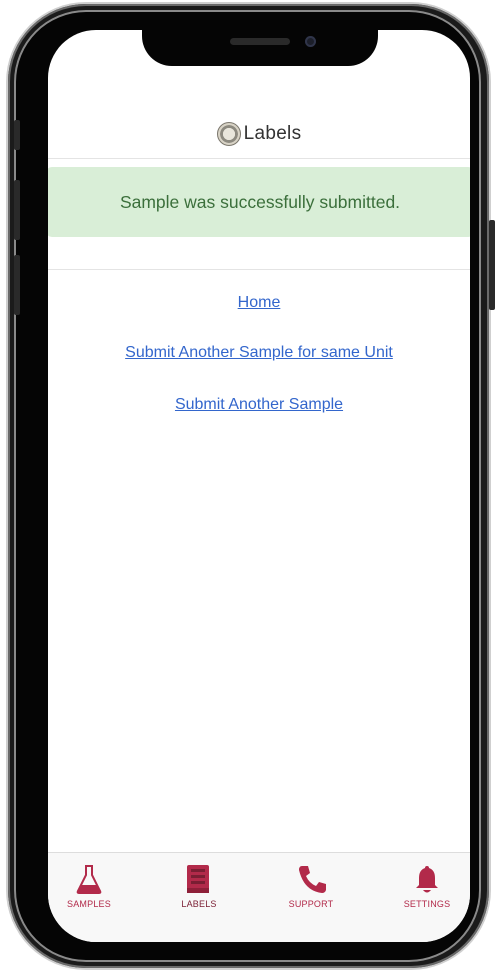  Describe the element at coordinates (17, 210) in the screenshot. I see `volume-up-button` at that location.